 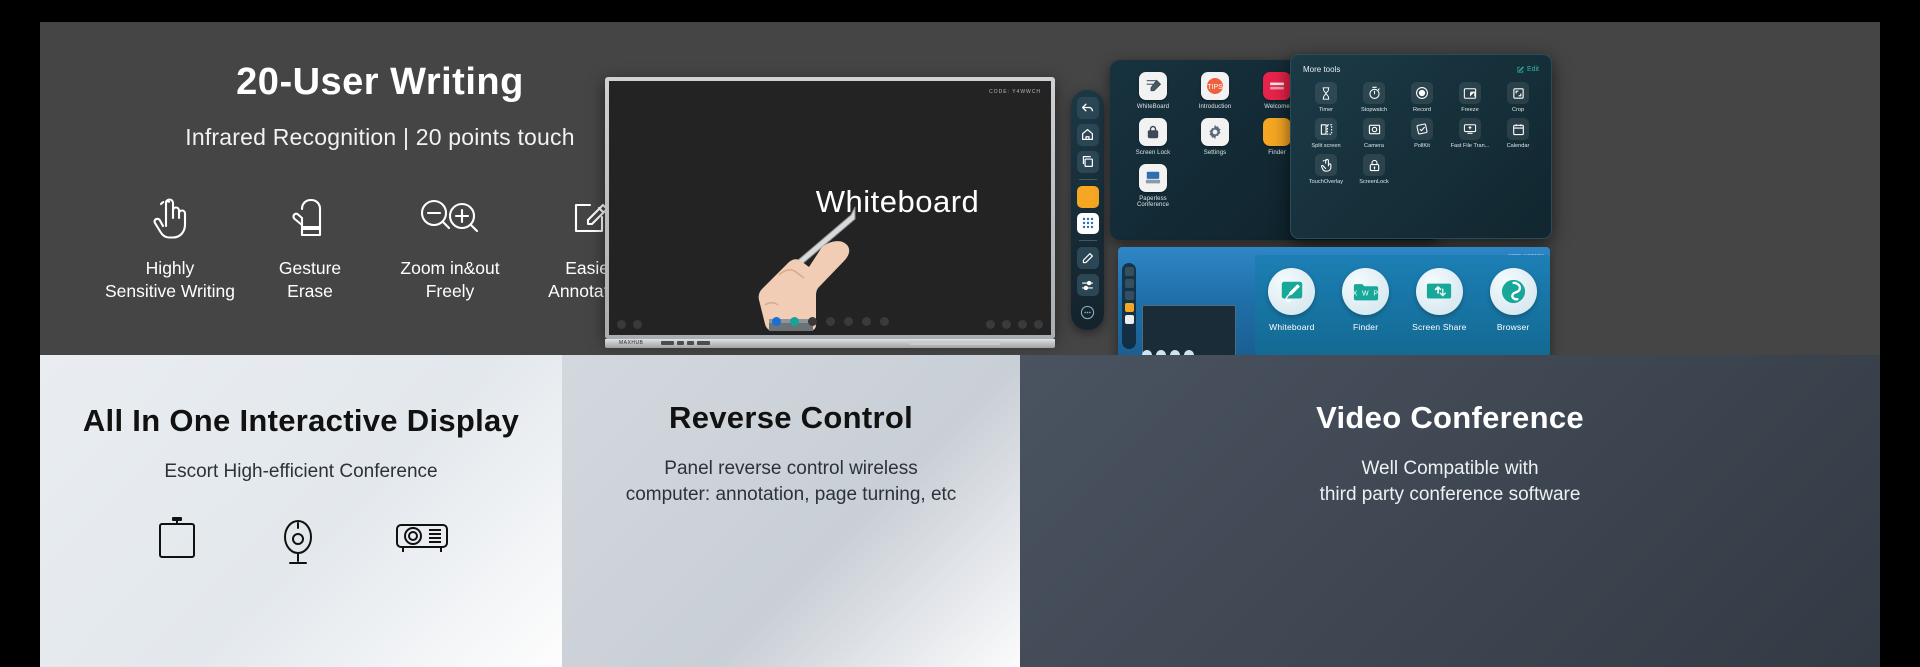 I want to click on app-label: Settings, so click(x=1215, y=153).